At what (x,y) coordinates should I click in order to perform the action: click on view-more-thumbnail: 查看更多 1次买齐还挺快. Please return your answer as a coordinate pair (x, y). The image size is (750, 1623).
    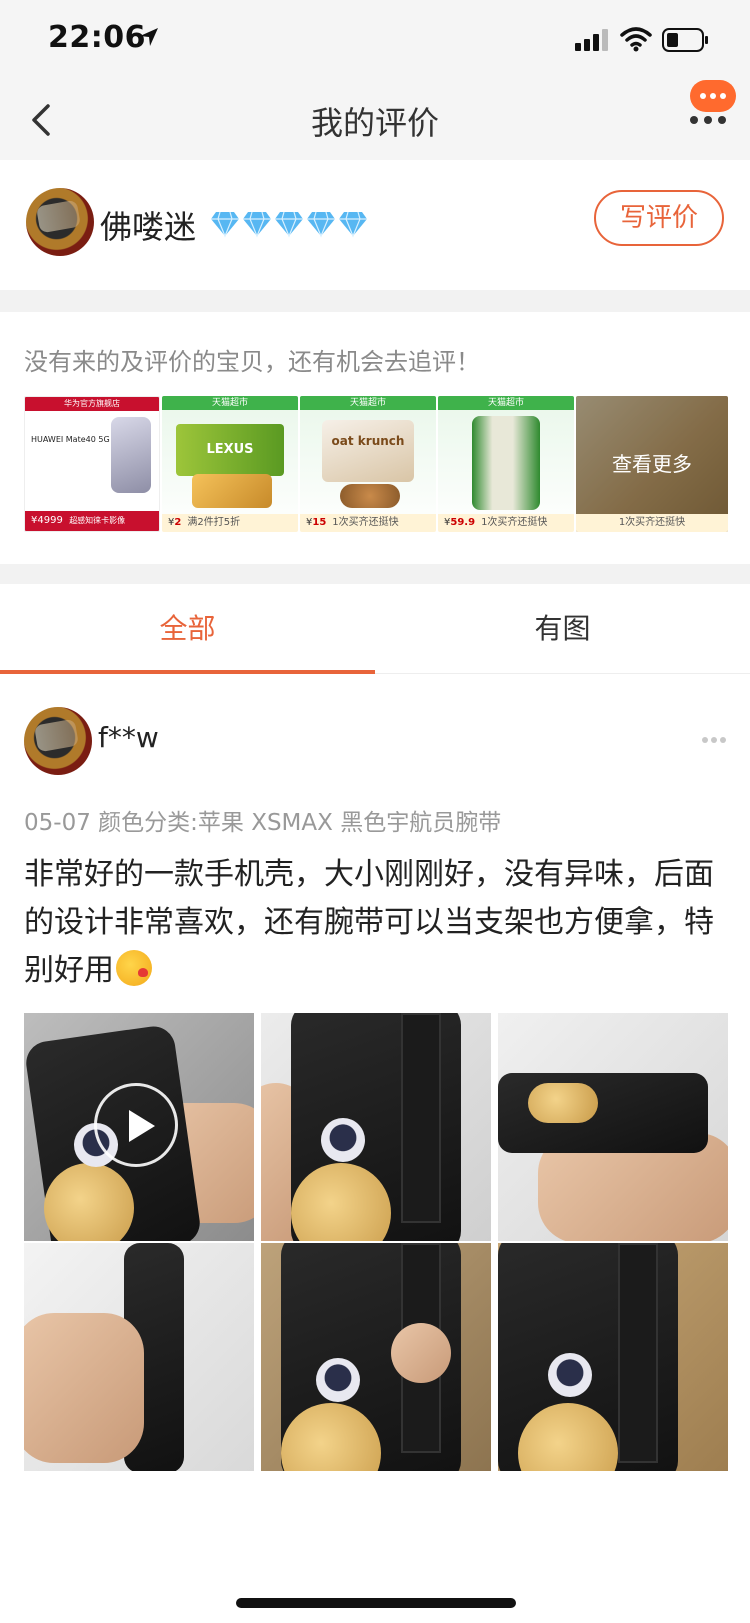
    Looking at the image, I should click on (652, 464).